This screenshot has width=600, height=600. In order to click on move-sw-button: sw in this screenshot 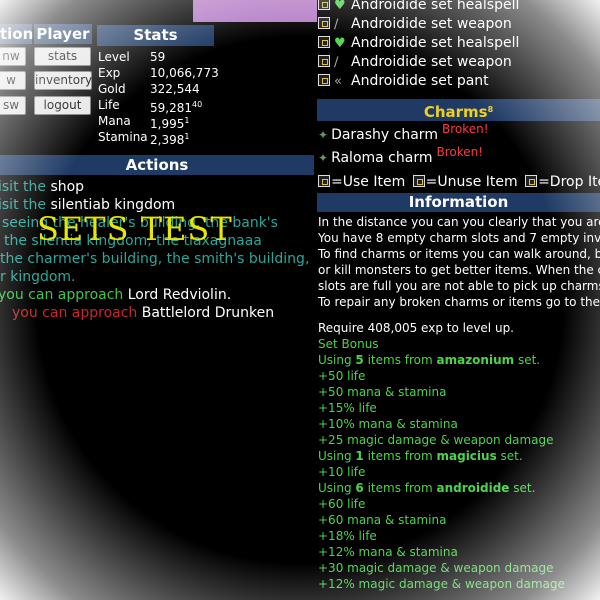, I will do `click(13, 105)`.